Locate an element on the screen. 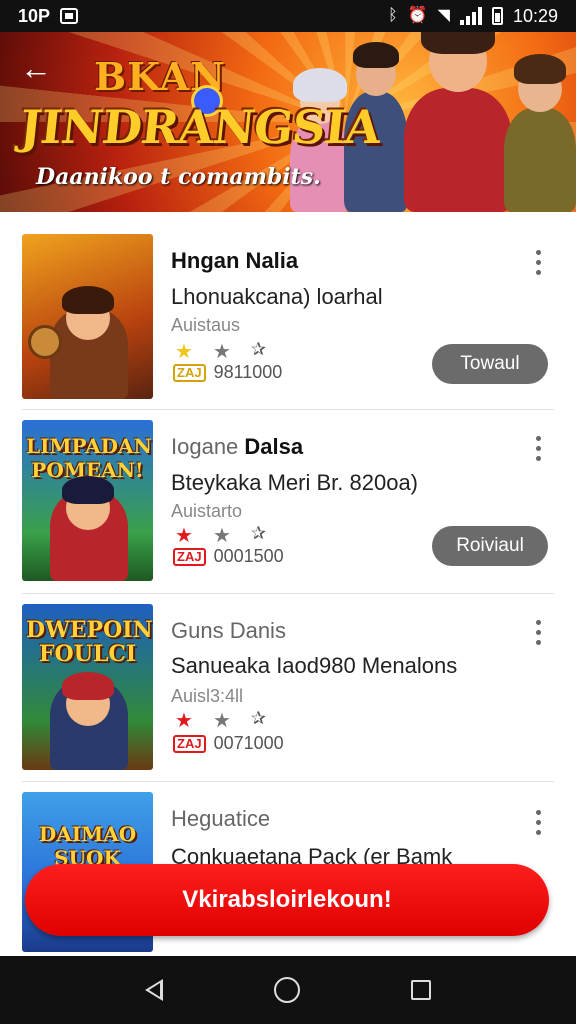  game-thumbnail: DWEPOIN FOULCI is located at coordinates (87, 687).